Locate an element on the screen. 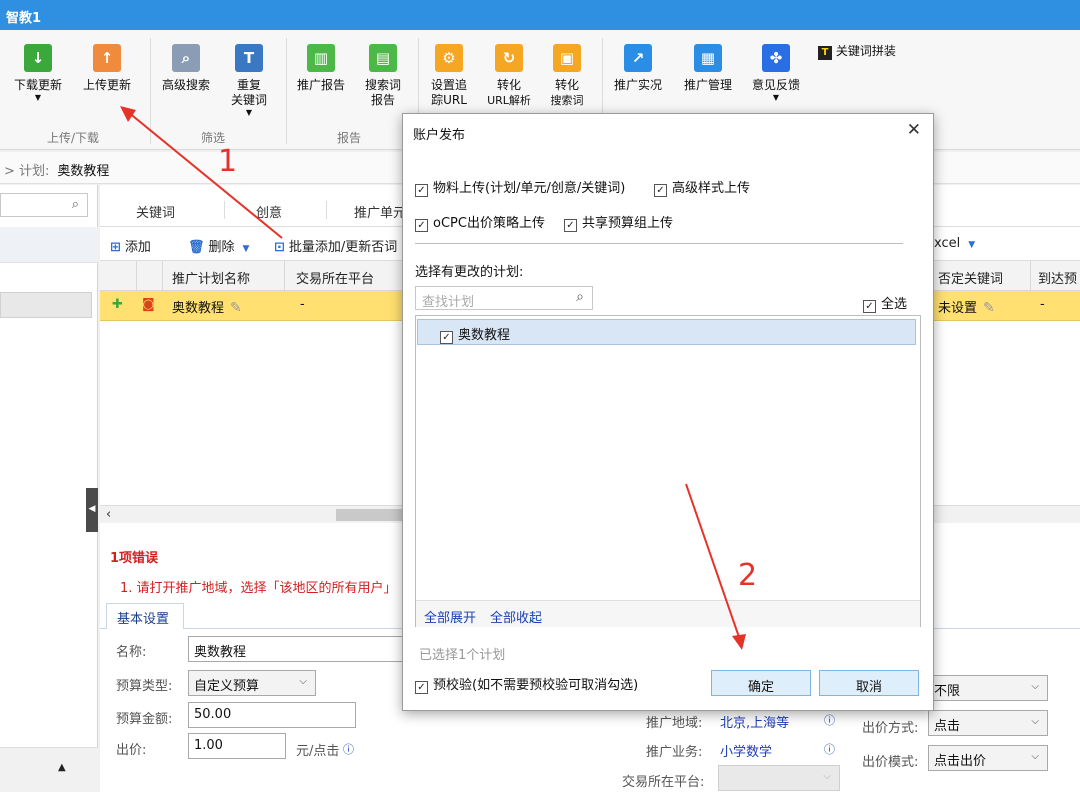 The image size is (1080, 792). arrow-step1-head is located at coordinates (128, 114).